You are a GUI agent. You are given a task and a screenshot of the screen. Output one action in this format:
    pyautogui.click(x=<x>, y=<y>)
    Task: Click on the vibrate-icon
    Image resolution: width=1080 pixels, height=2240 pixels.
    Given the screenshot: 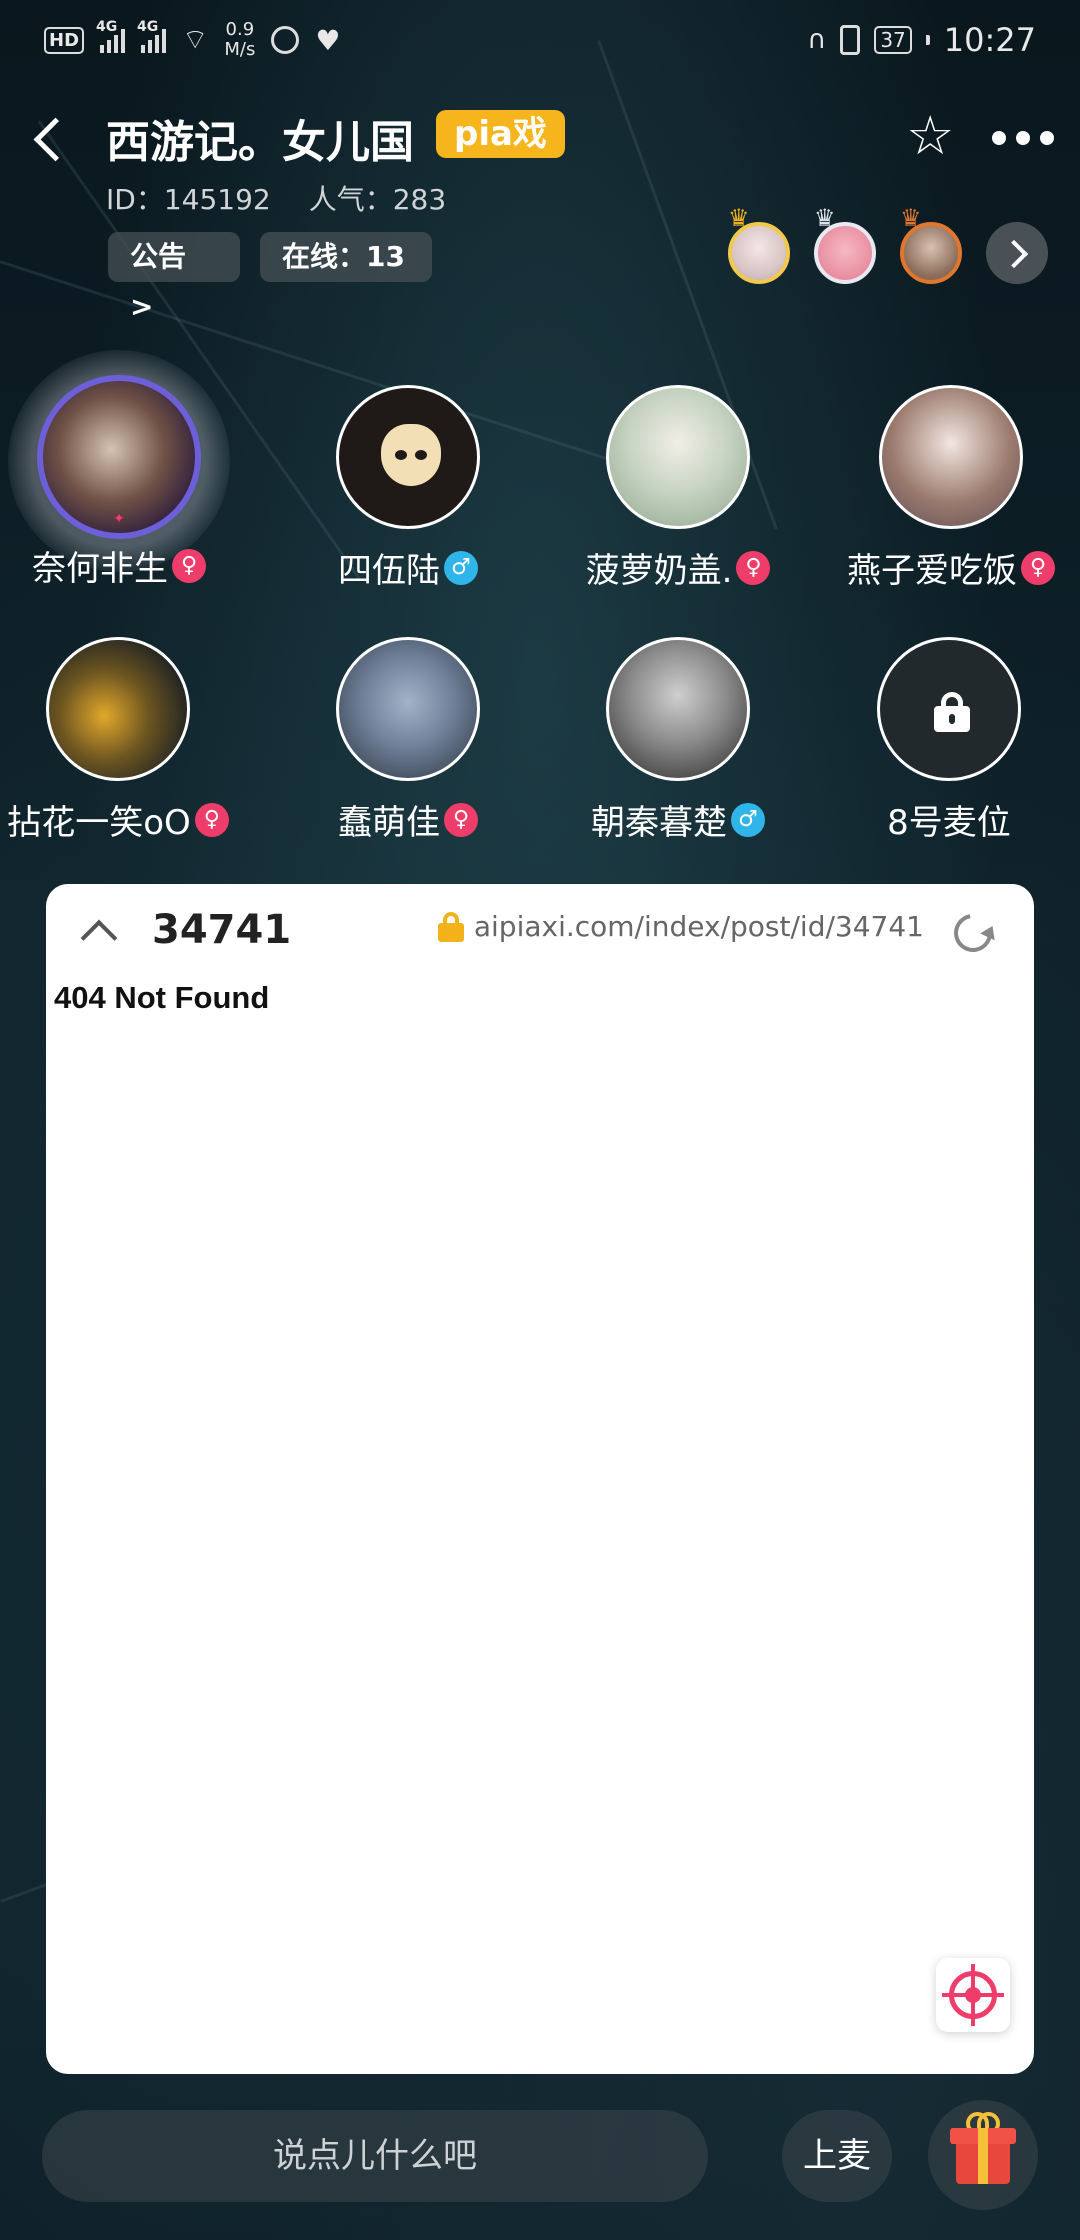 What is the action you would take?
    pyautogui.click(x=850, y=40)
    